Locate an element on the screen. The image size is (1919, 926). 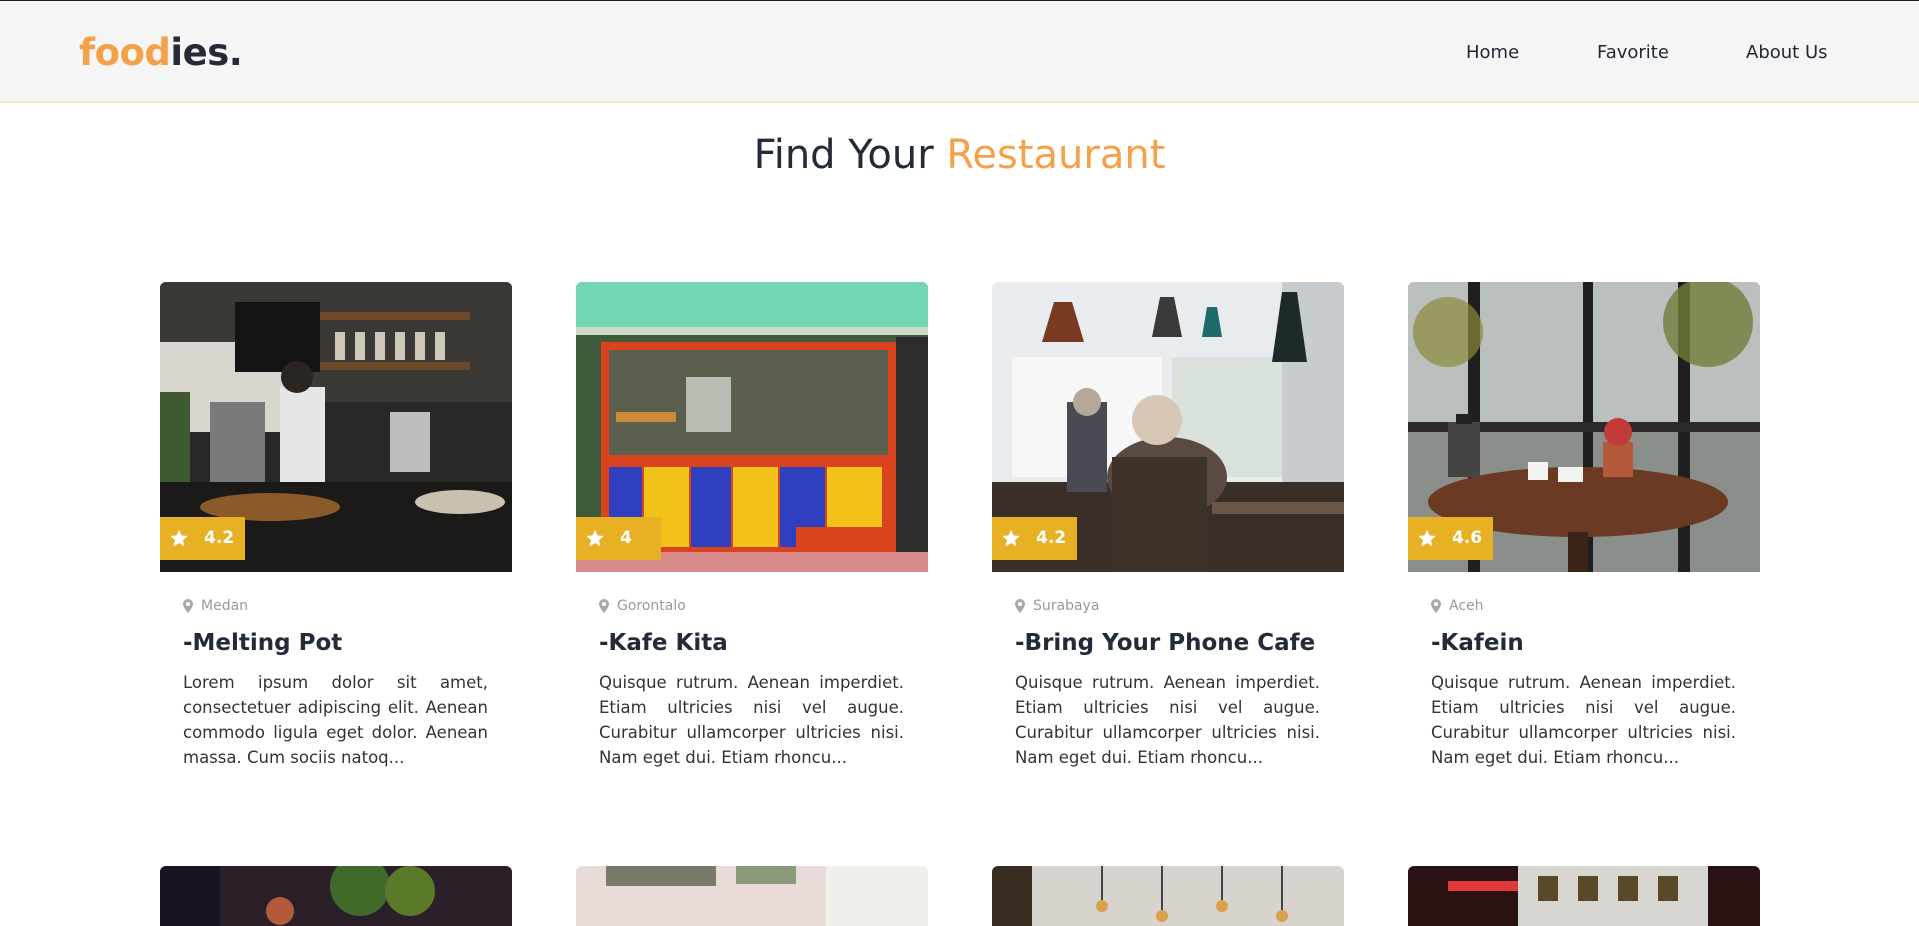
page-title-start: Find Your is located at coordinates (850, 155).